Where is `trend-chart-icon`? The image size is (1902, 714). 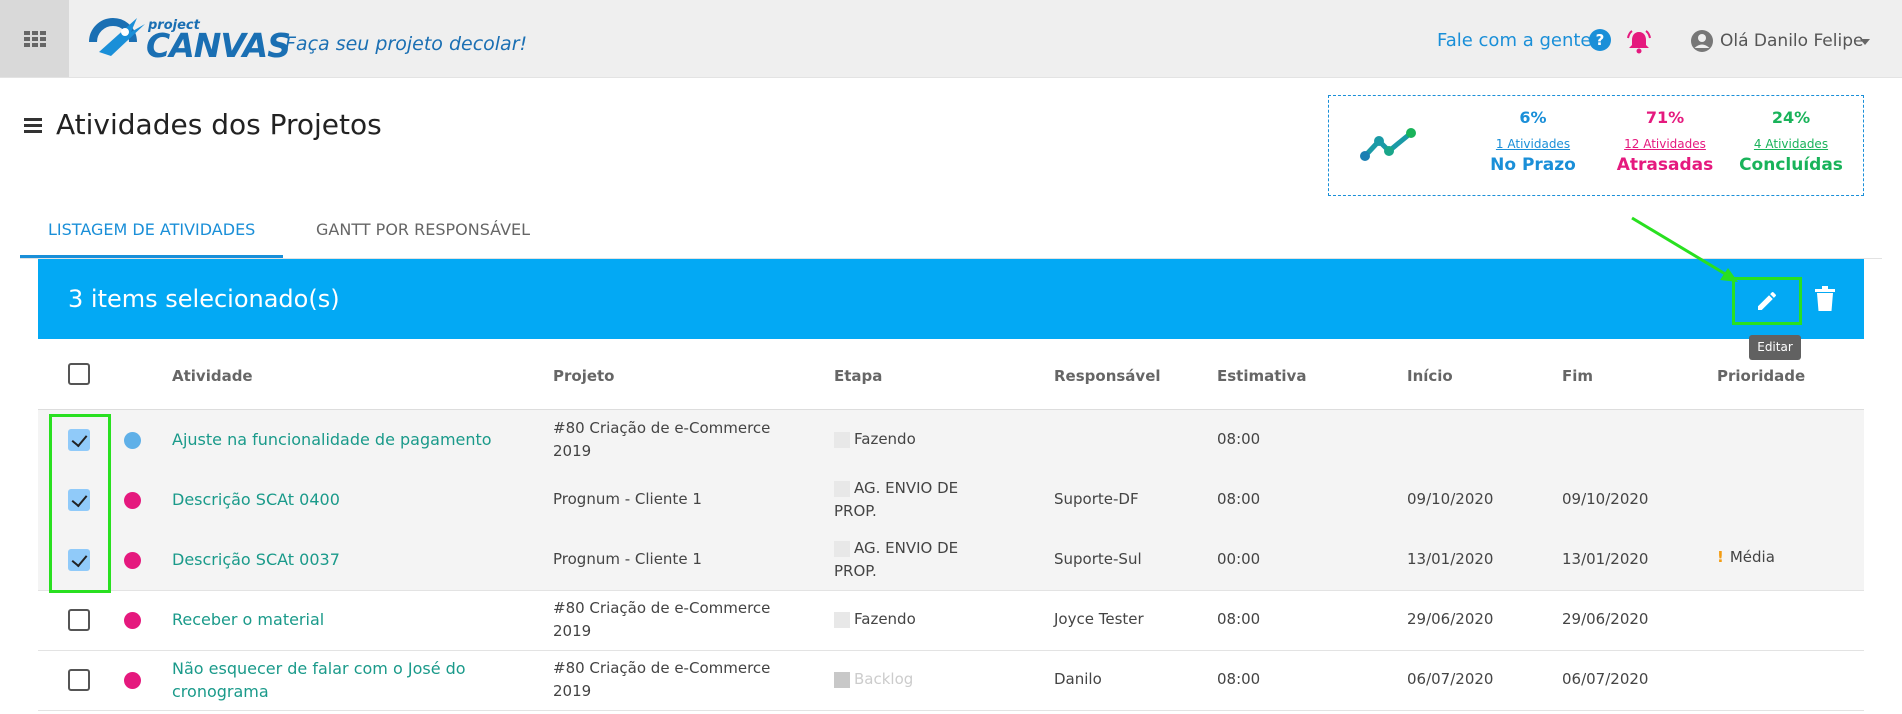 trend-chart-icon is located at coordinates (1388, 144).